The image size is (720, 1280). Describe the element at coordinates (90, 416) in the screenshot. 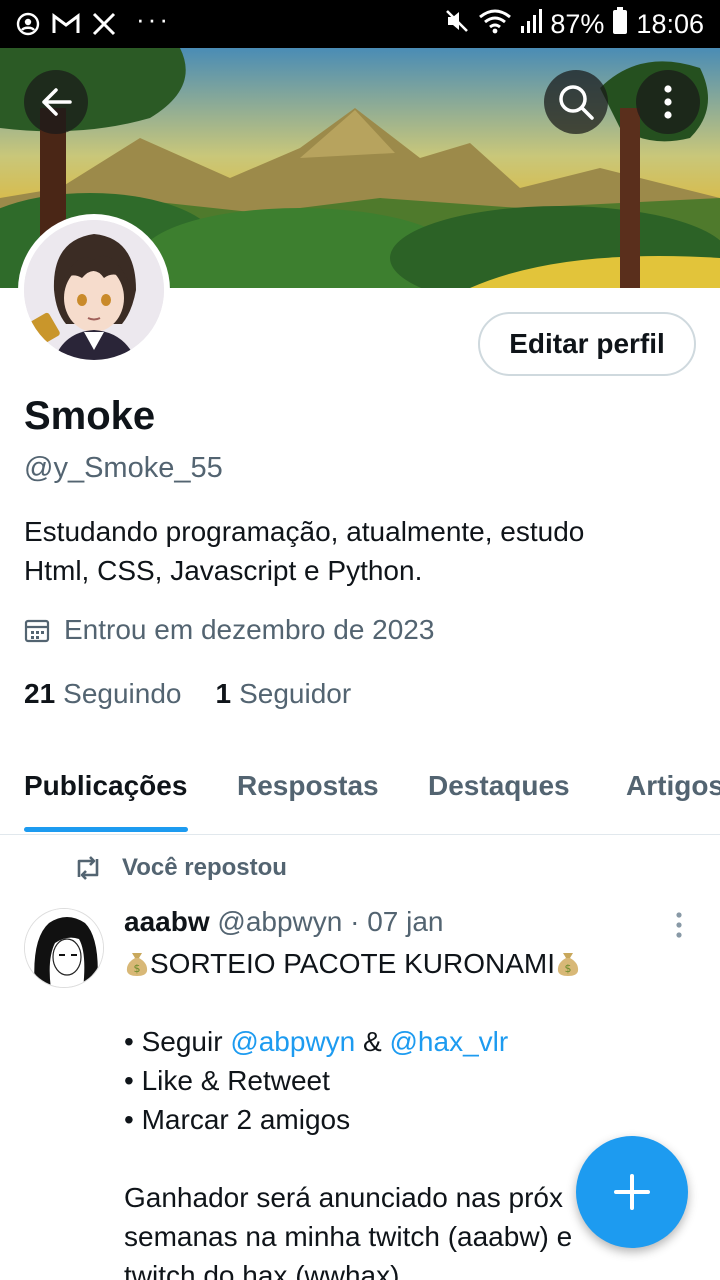

I see `profile-name: Smoke` at that location.